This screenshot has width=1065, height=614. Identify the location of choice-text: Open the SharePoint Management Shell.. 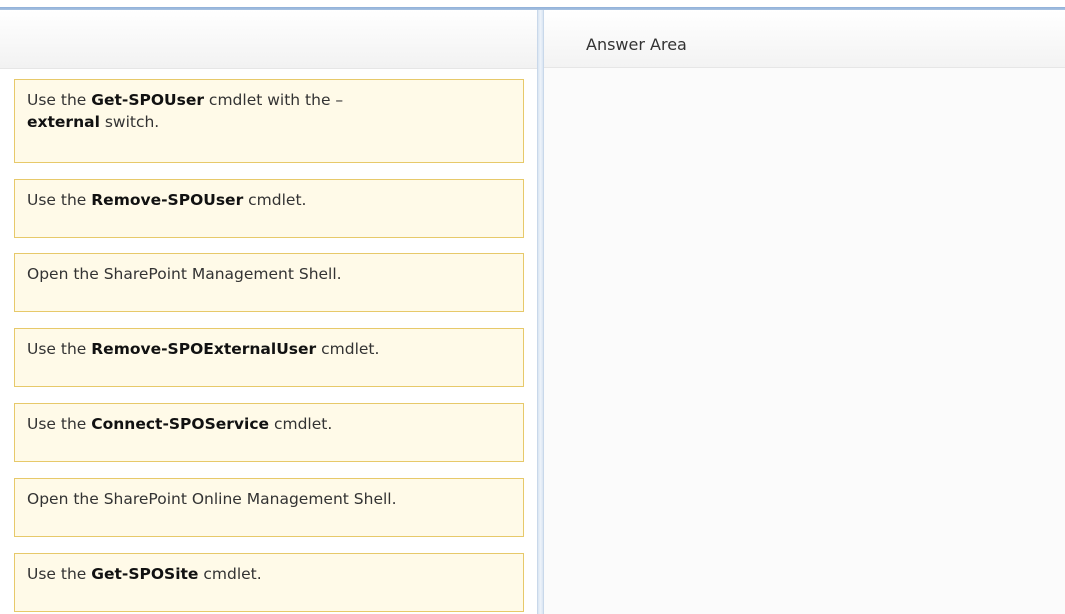
(184, 274).